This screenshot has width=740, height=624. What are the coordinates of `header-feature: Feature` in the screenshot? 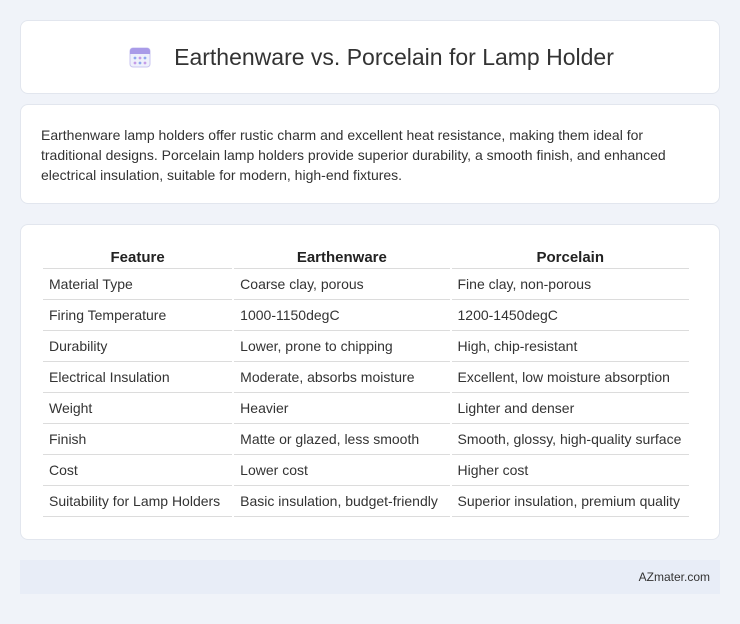 It's located at (138, 257).